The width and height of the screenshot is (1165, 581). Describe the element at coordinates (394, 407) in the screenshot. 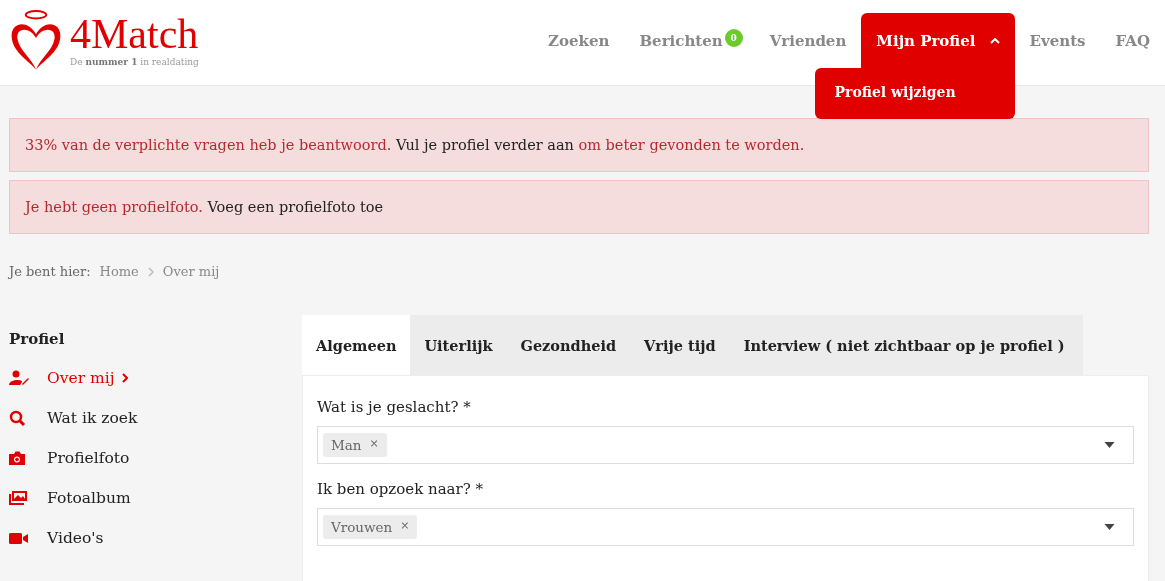

I see `field-label: Wat is je geslacht? *` at that location.